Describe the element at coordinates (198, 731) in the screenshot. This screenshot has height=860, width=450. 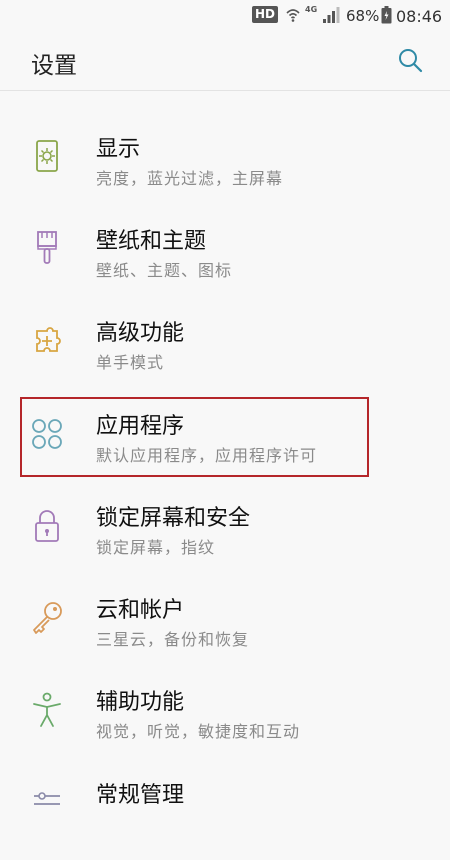
I see `settings-item-subtitle: 视觉，听觉，敏捷度和互动` at that location.